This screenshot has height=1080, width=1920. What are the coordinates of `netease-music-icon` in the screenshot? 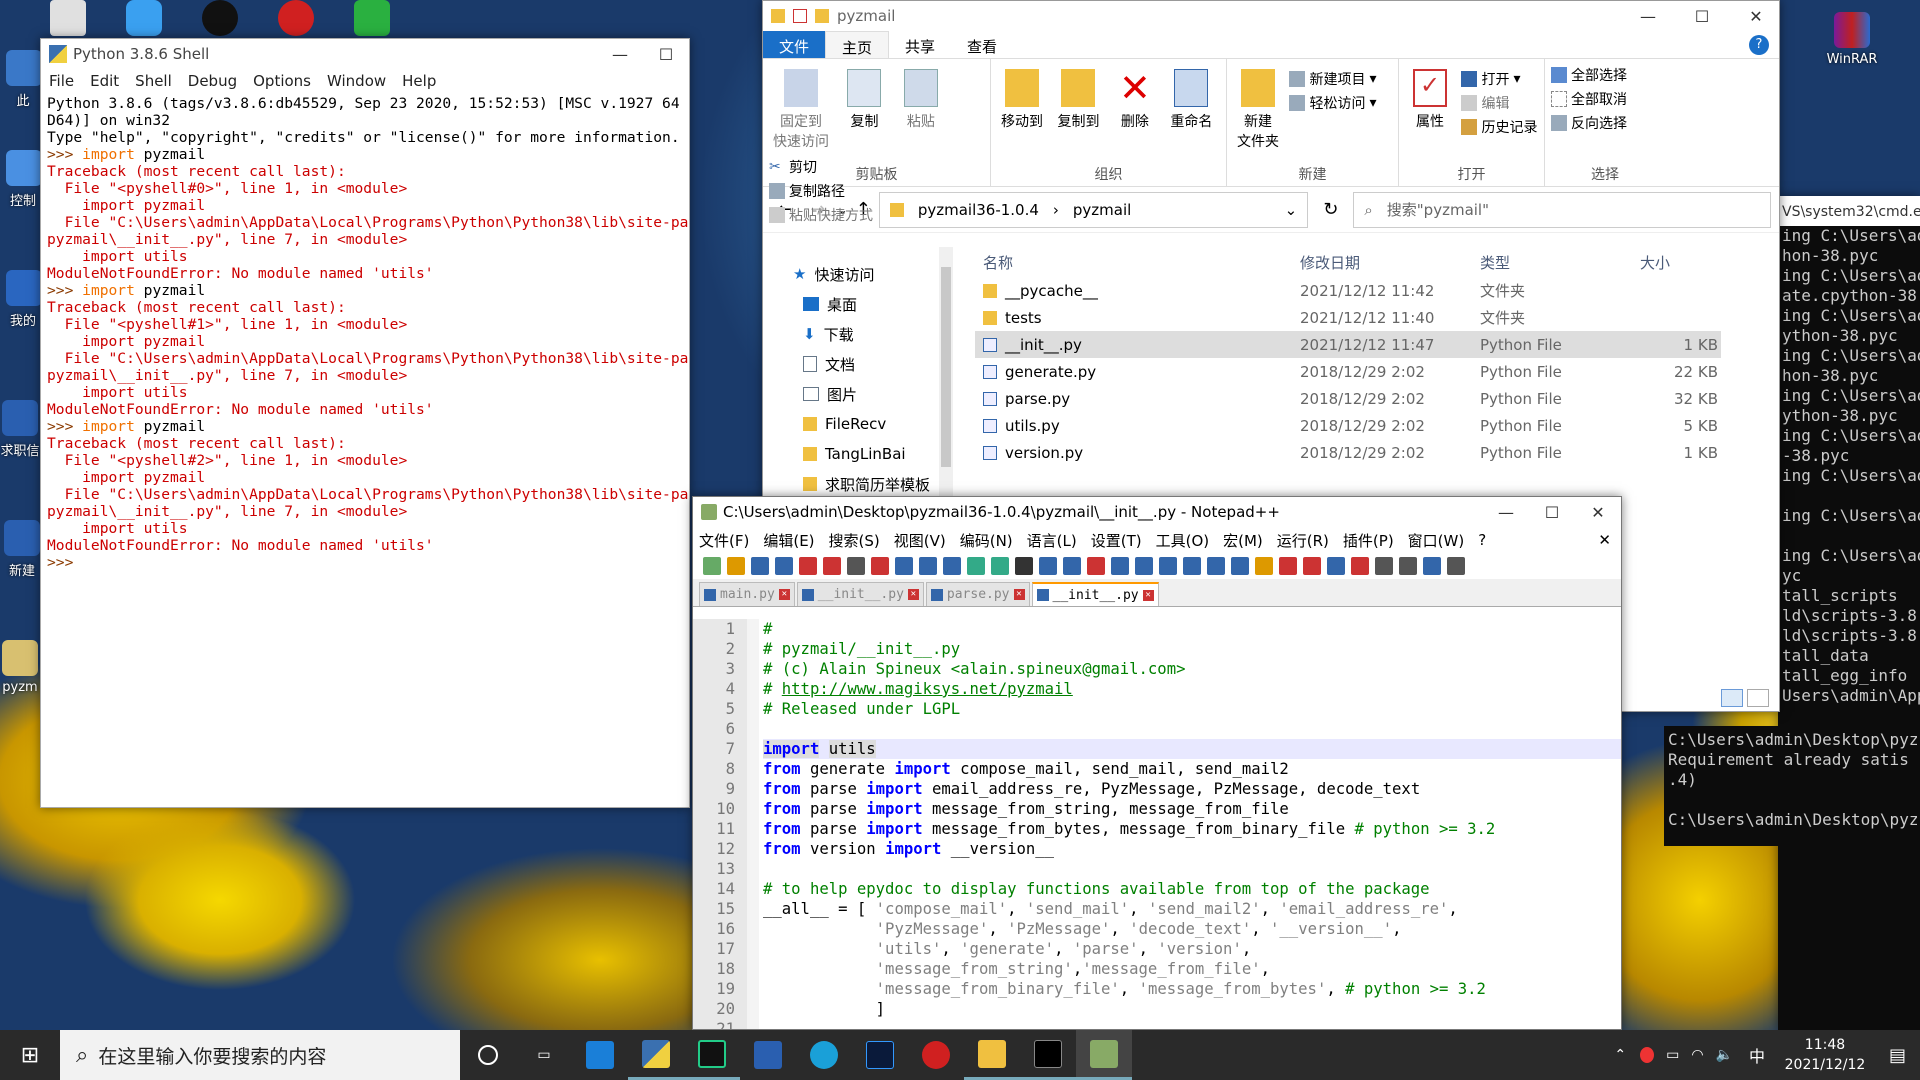 It's located at (296, 18).